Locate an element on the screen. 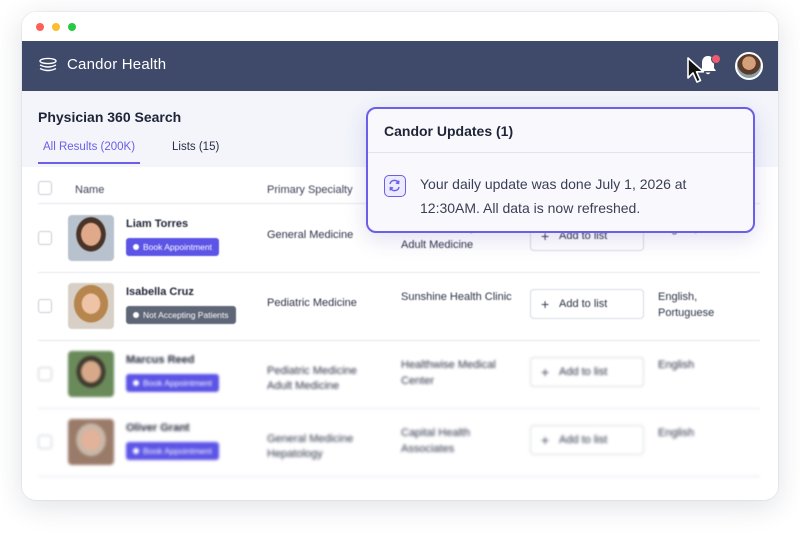  physician-name: Marcus Reed is located at coordinates (160, 360).